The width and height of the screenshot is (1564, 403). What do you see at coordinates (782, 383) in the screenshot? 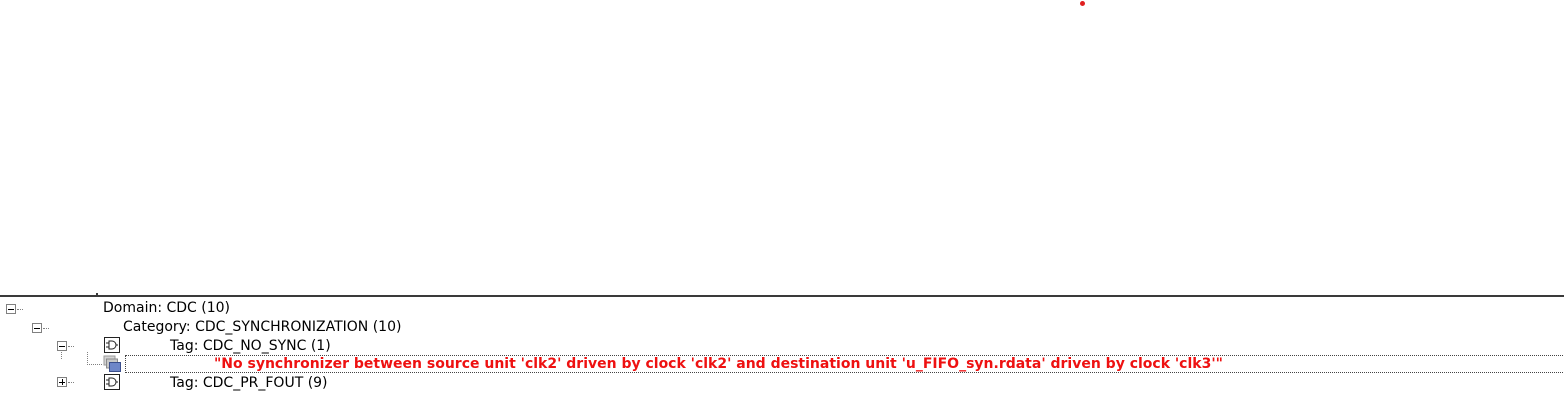
I see `tree-row-tag-pr-fout: Tag: CDC_PR_FOUT (9)` at bounding box center [782, 383].